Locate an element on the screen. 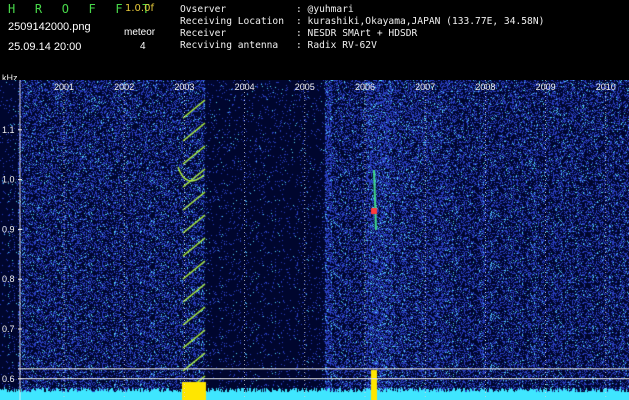 This screenshot has height=400, width=629. time-tick-label: 2008 is located at coordinates (485, 87).